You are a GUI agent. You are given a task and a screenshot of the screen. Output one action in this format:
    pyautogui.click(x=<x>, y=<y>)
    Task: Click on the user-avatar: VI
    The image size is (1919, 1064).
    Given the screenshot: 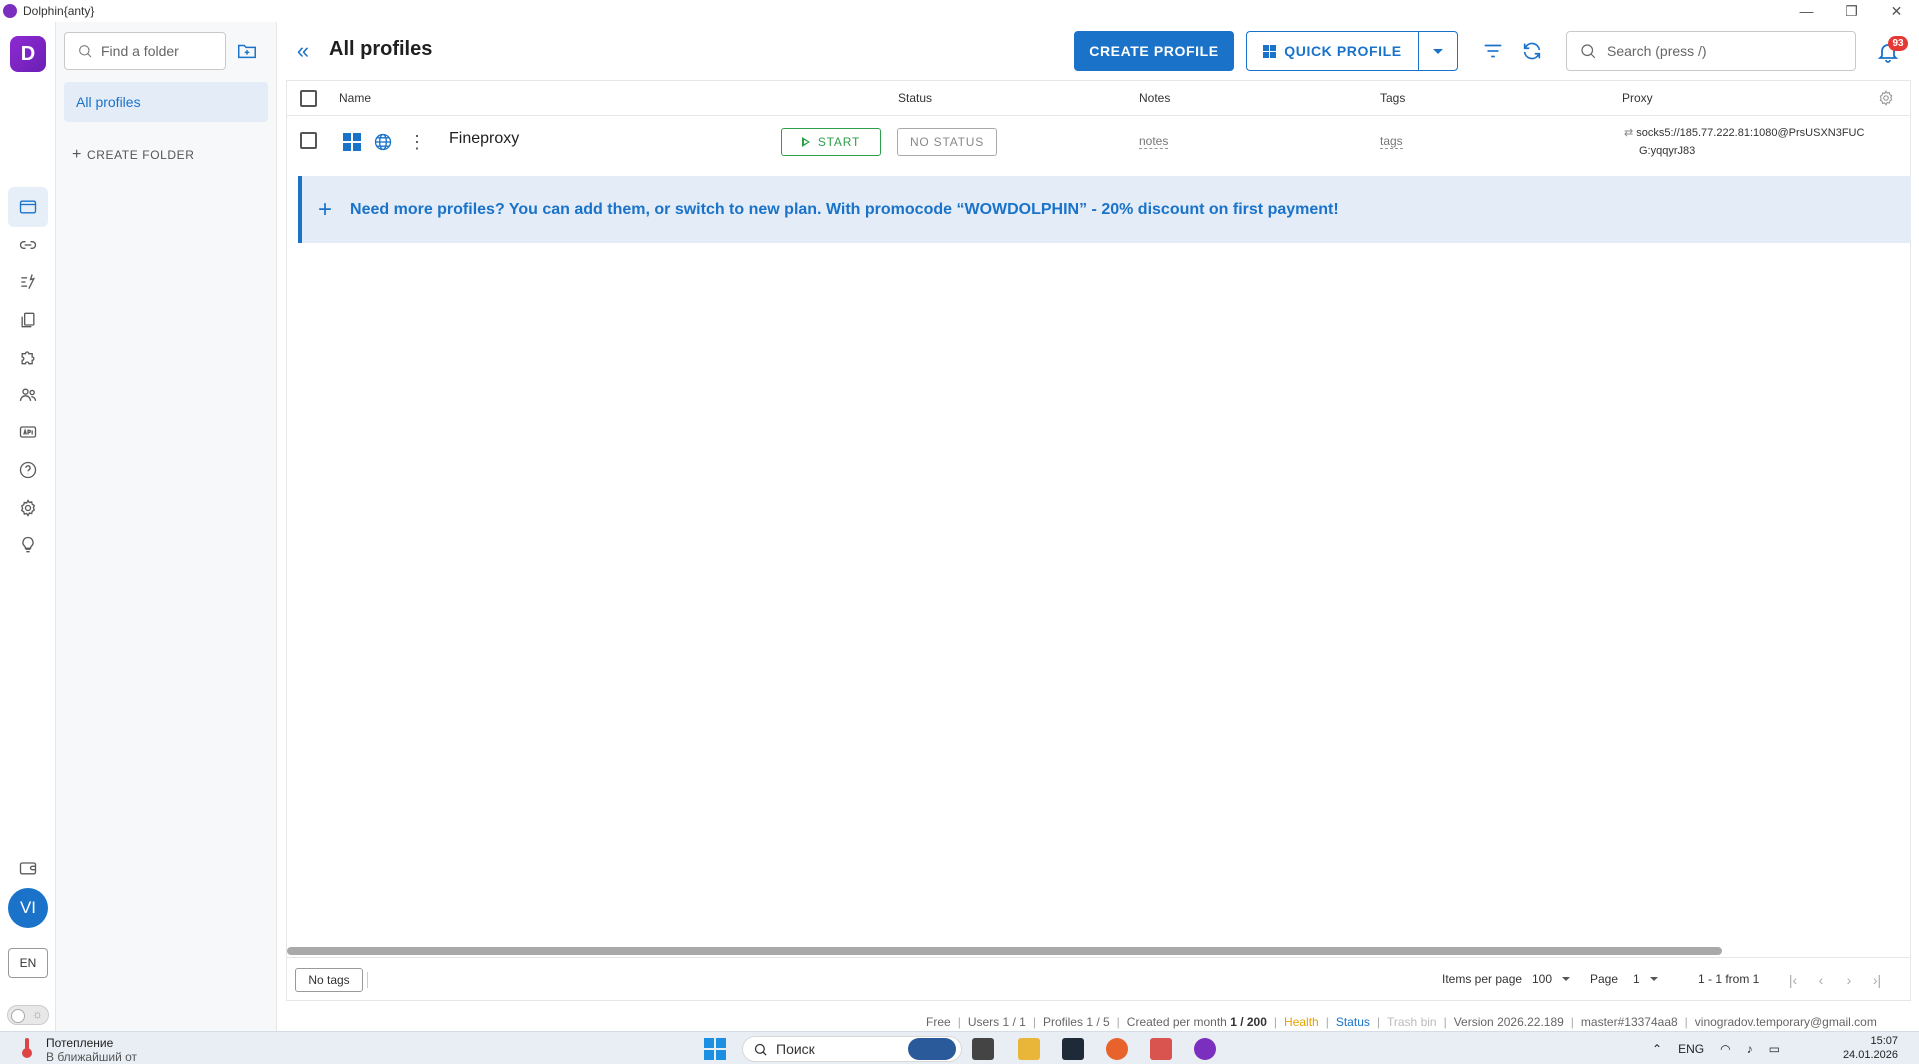 What is the action you would take?
    pyautogui.click(x=28, y=908)
    